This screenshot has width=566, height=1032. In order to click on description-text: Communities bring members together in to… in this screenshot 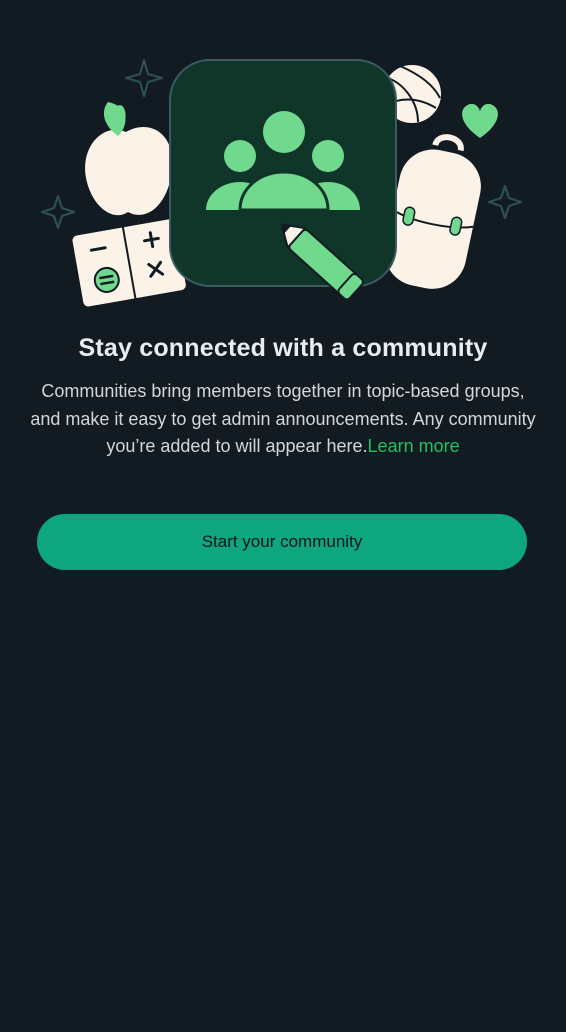, I will do `click(283, 418)`.